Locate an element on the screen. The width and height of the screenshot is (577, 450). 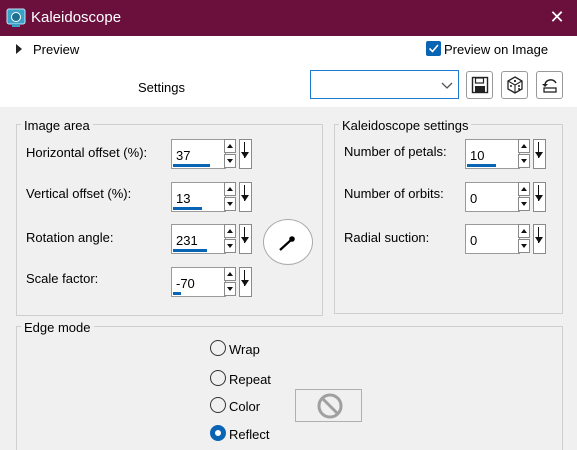
radial-suction-stepper is located at coordinates (524, 239).